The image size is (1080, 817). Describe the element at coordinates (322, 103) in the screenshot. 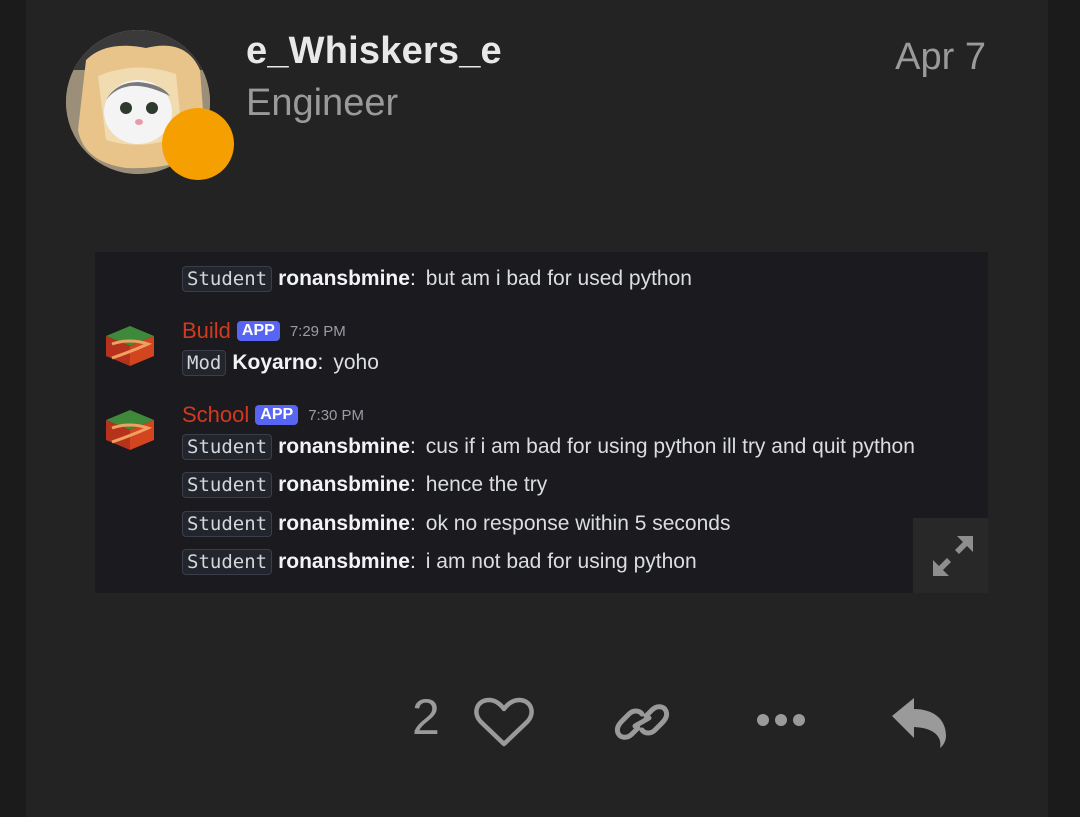

I see `user-title: Engineer` at that location.